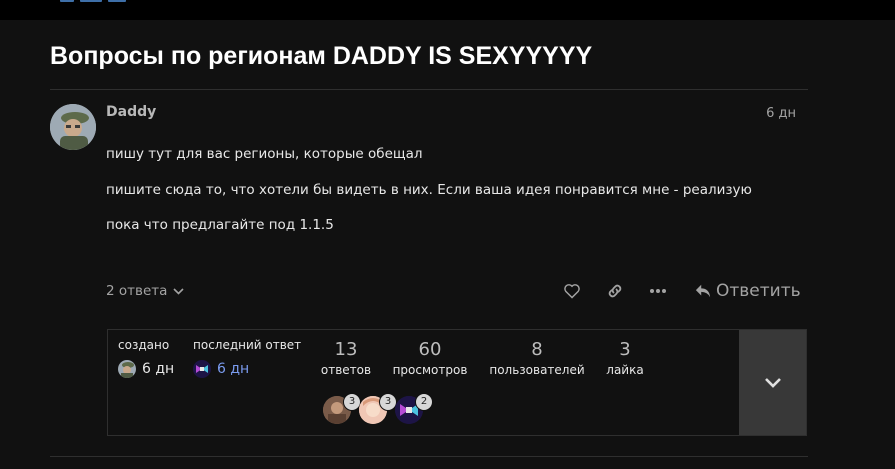  I want to click on avatar-image, so click(73, 127).